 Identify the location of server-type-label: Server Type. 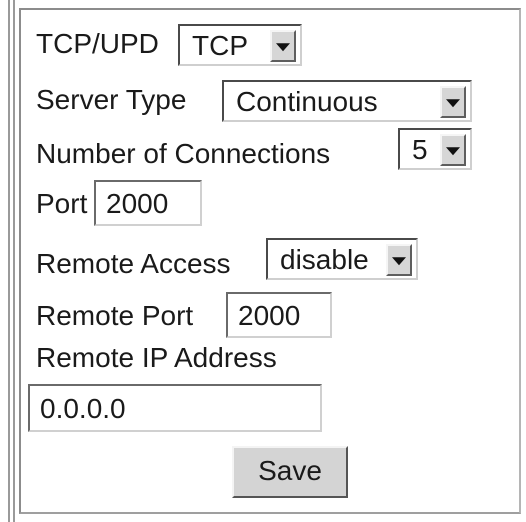
(111, 99).